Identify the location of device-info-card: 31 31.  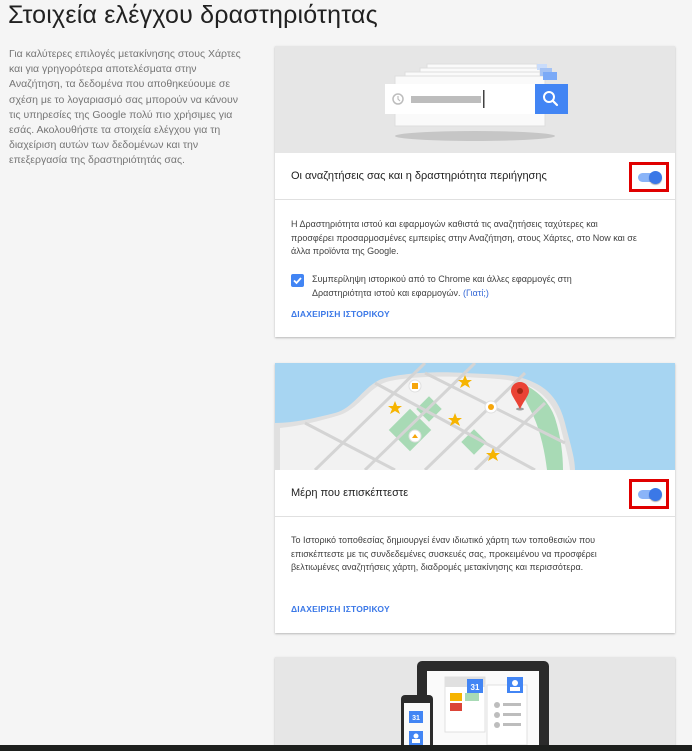
(475, 704).